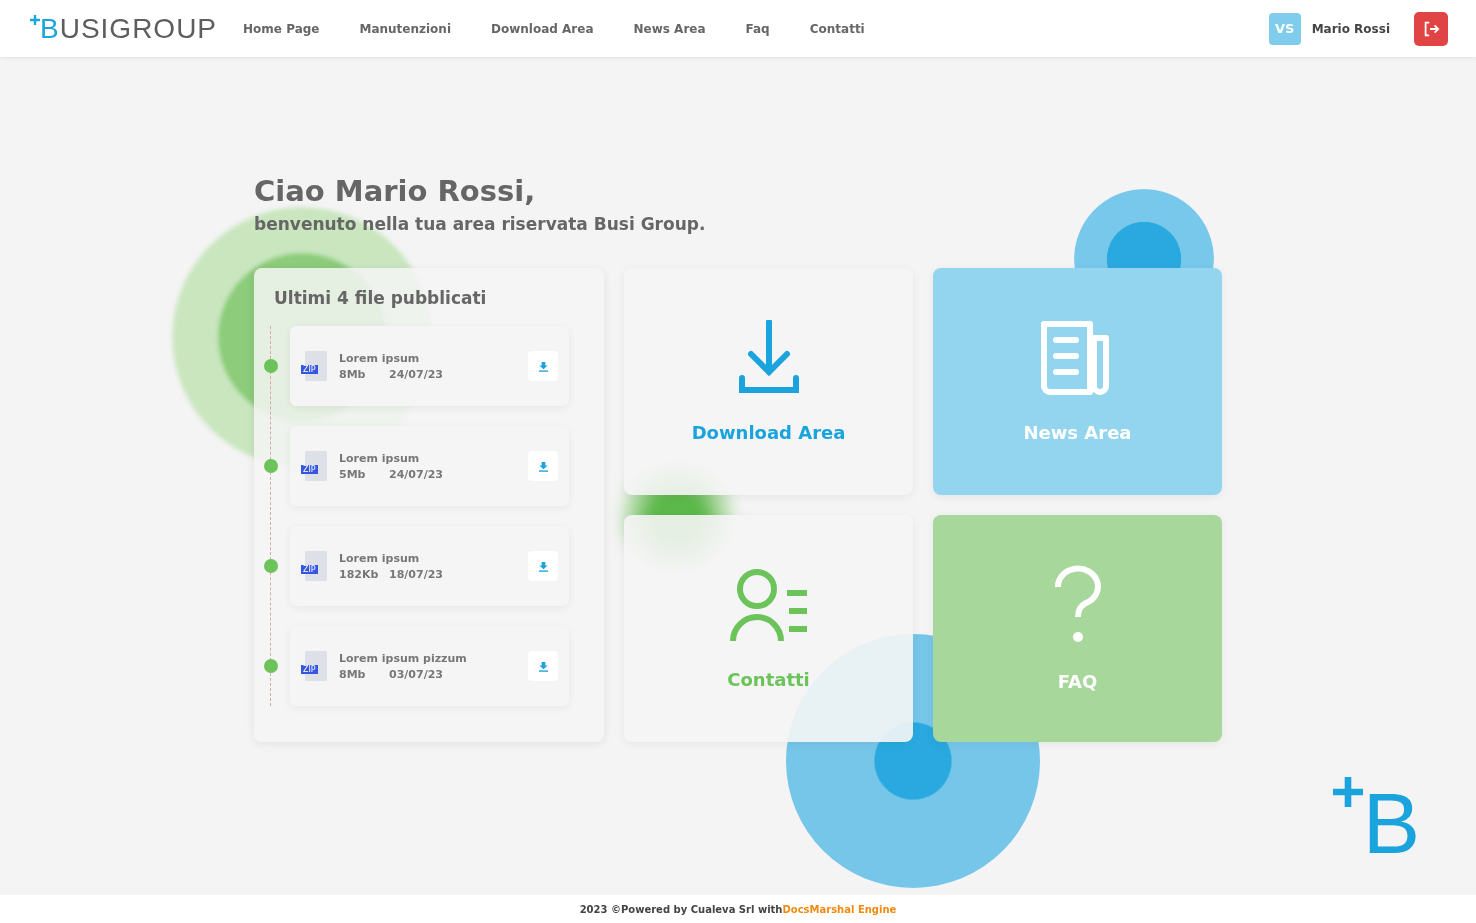 The image size is (1476, 923). Describe the element at coordinates (480, 224) in the screenshot. I see `greeting-subtitle: benvenuto nella tua area riservata Busi Group.` at that location.